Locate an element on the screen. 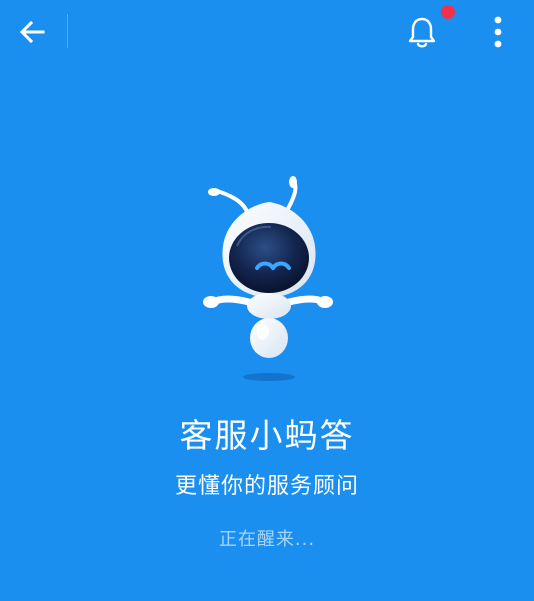  toolbar-divider is located at coordinates (67, 31).